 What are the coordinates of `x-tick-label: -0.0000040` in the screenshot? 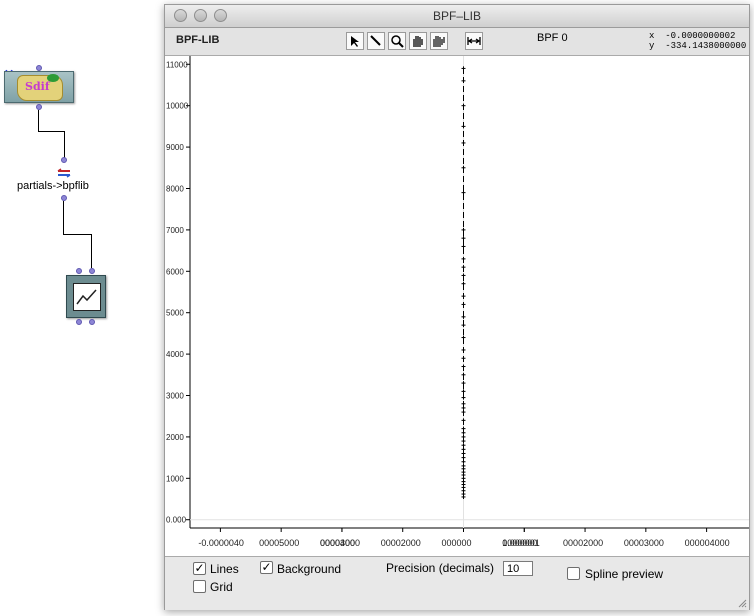 It's located at (221, 543).